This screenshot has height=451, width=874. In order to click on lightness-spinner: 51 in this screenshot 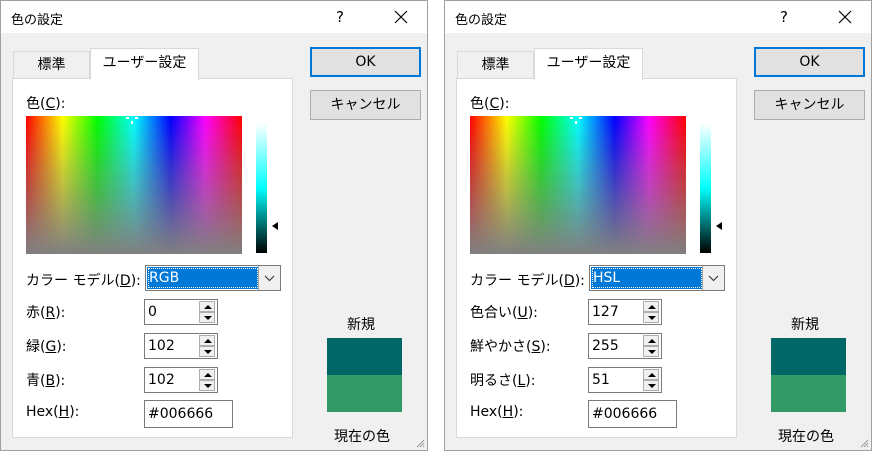, I will do `click(625, 380)`.